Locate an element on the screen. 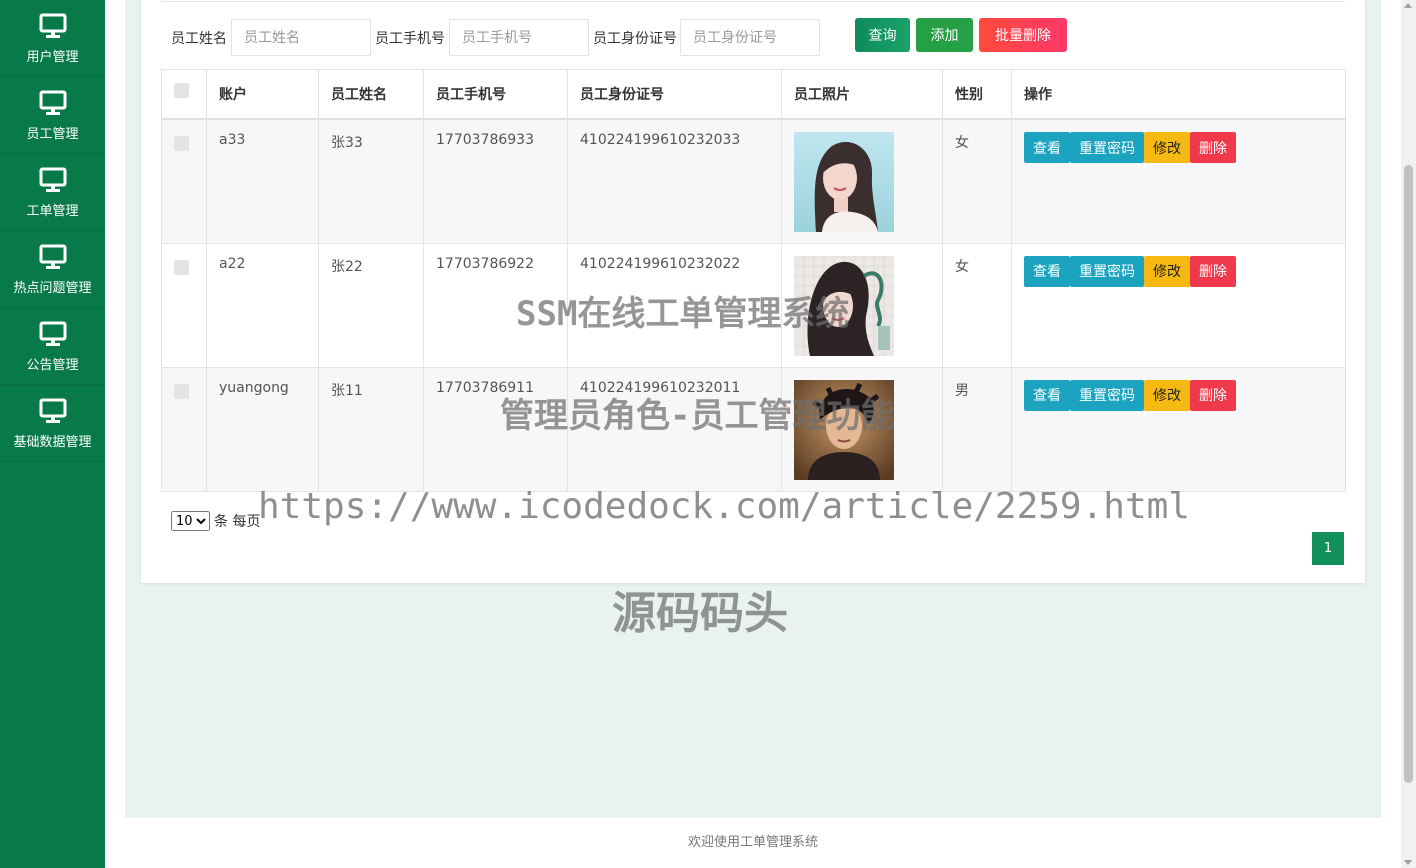 This screenshot has height=868, width=1416. id-number-cell: 410224199610232033 is located at coordinates (674, 181).